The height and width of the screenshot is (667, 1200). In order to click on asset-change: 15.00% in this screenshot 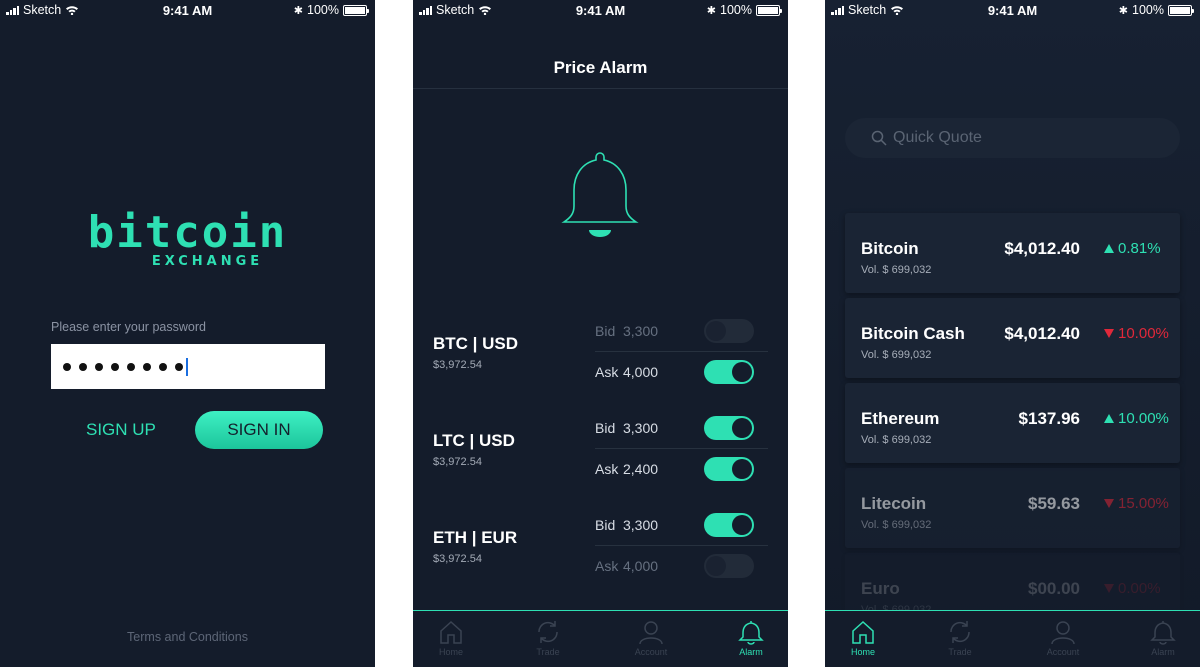, I will do `click(1136, 503)`.